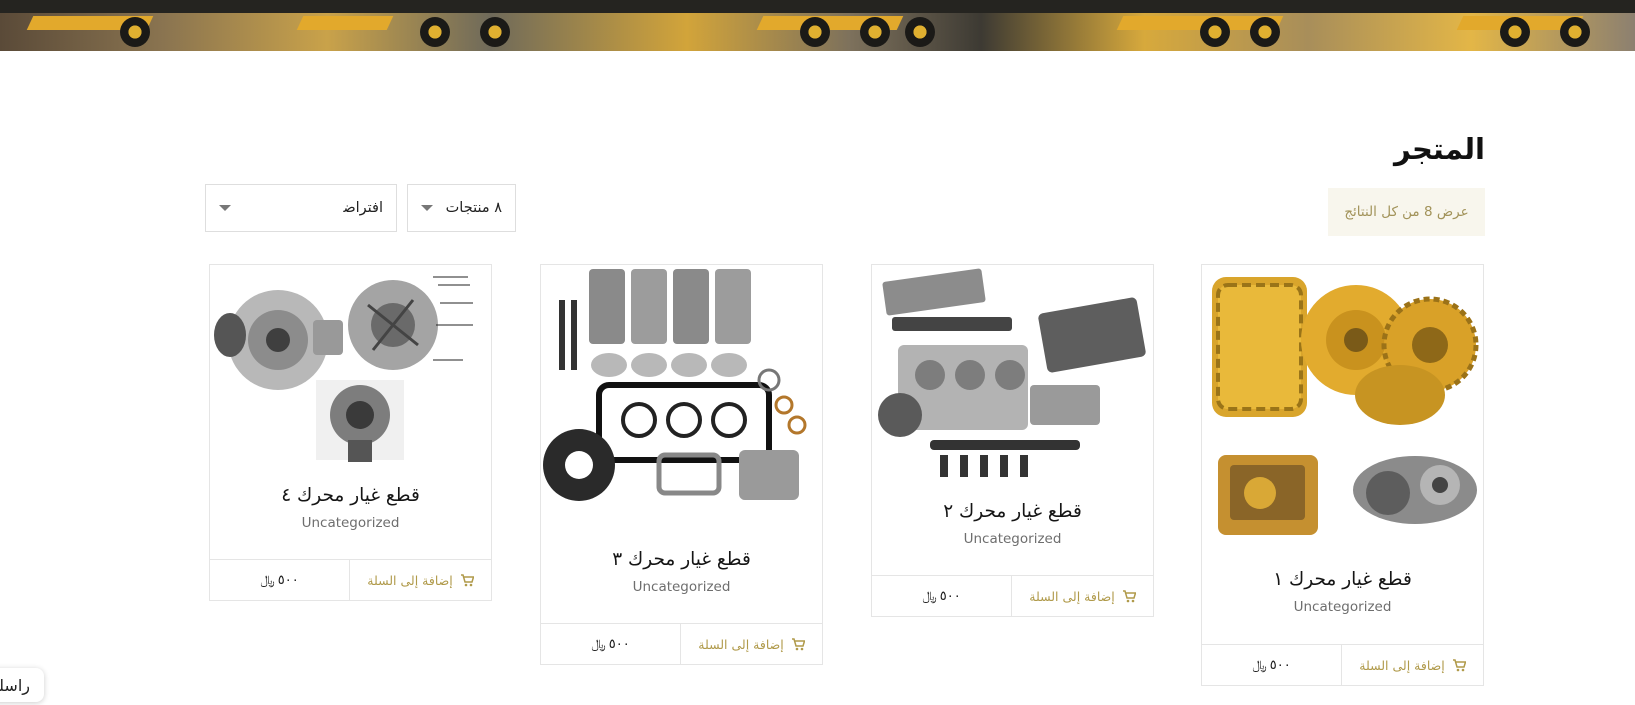 The width and height of the screenshot is (1635, 705). What do you see at coordinates (817, 6) in the screenshot?
I see `banner-dark-strip` at bounding box center [817, 6].